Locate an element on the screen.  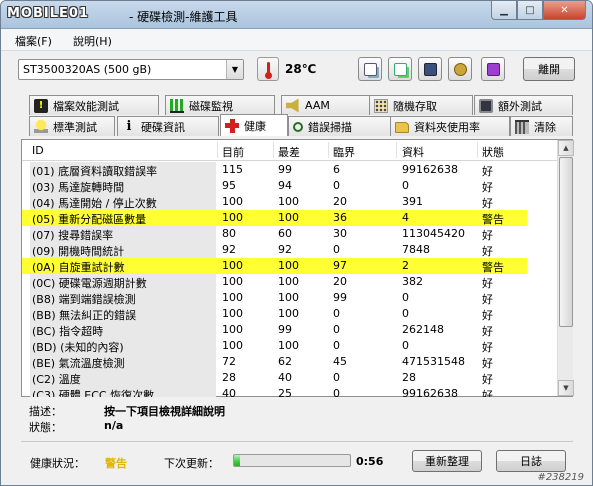
folder-icon is located at coordinates (402, 127).